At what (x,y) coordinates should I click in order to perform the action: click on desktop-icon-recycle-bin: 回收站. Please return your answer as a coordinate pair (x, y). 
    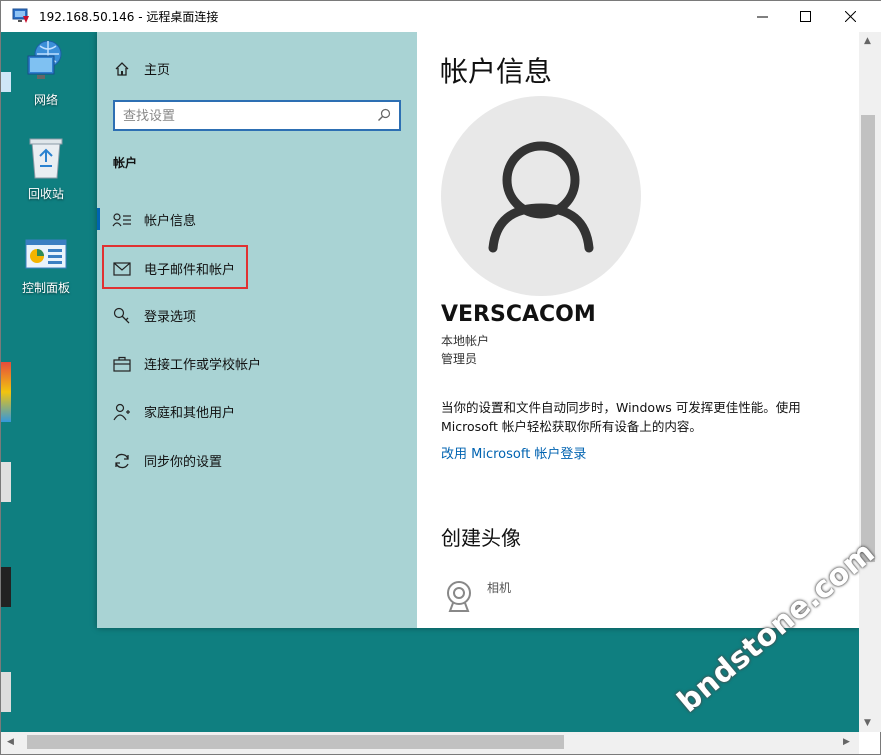
    Looking at the image, I should click on (46, 169).